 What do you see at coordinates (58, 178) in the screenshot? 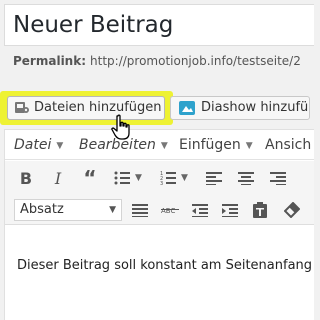
I see `italic-icon: I` at bounding box center [58, 178].